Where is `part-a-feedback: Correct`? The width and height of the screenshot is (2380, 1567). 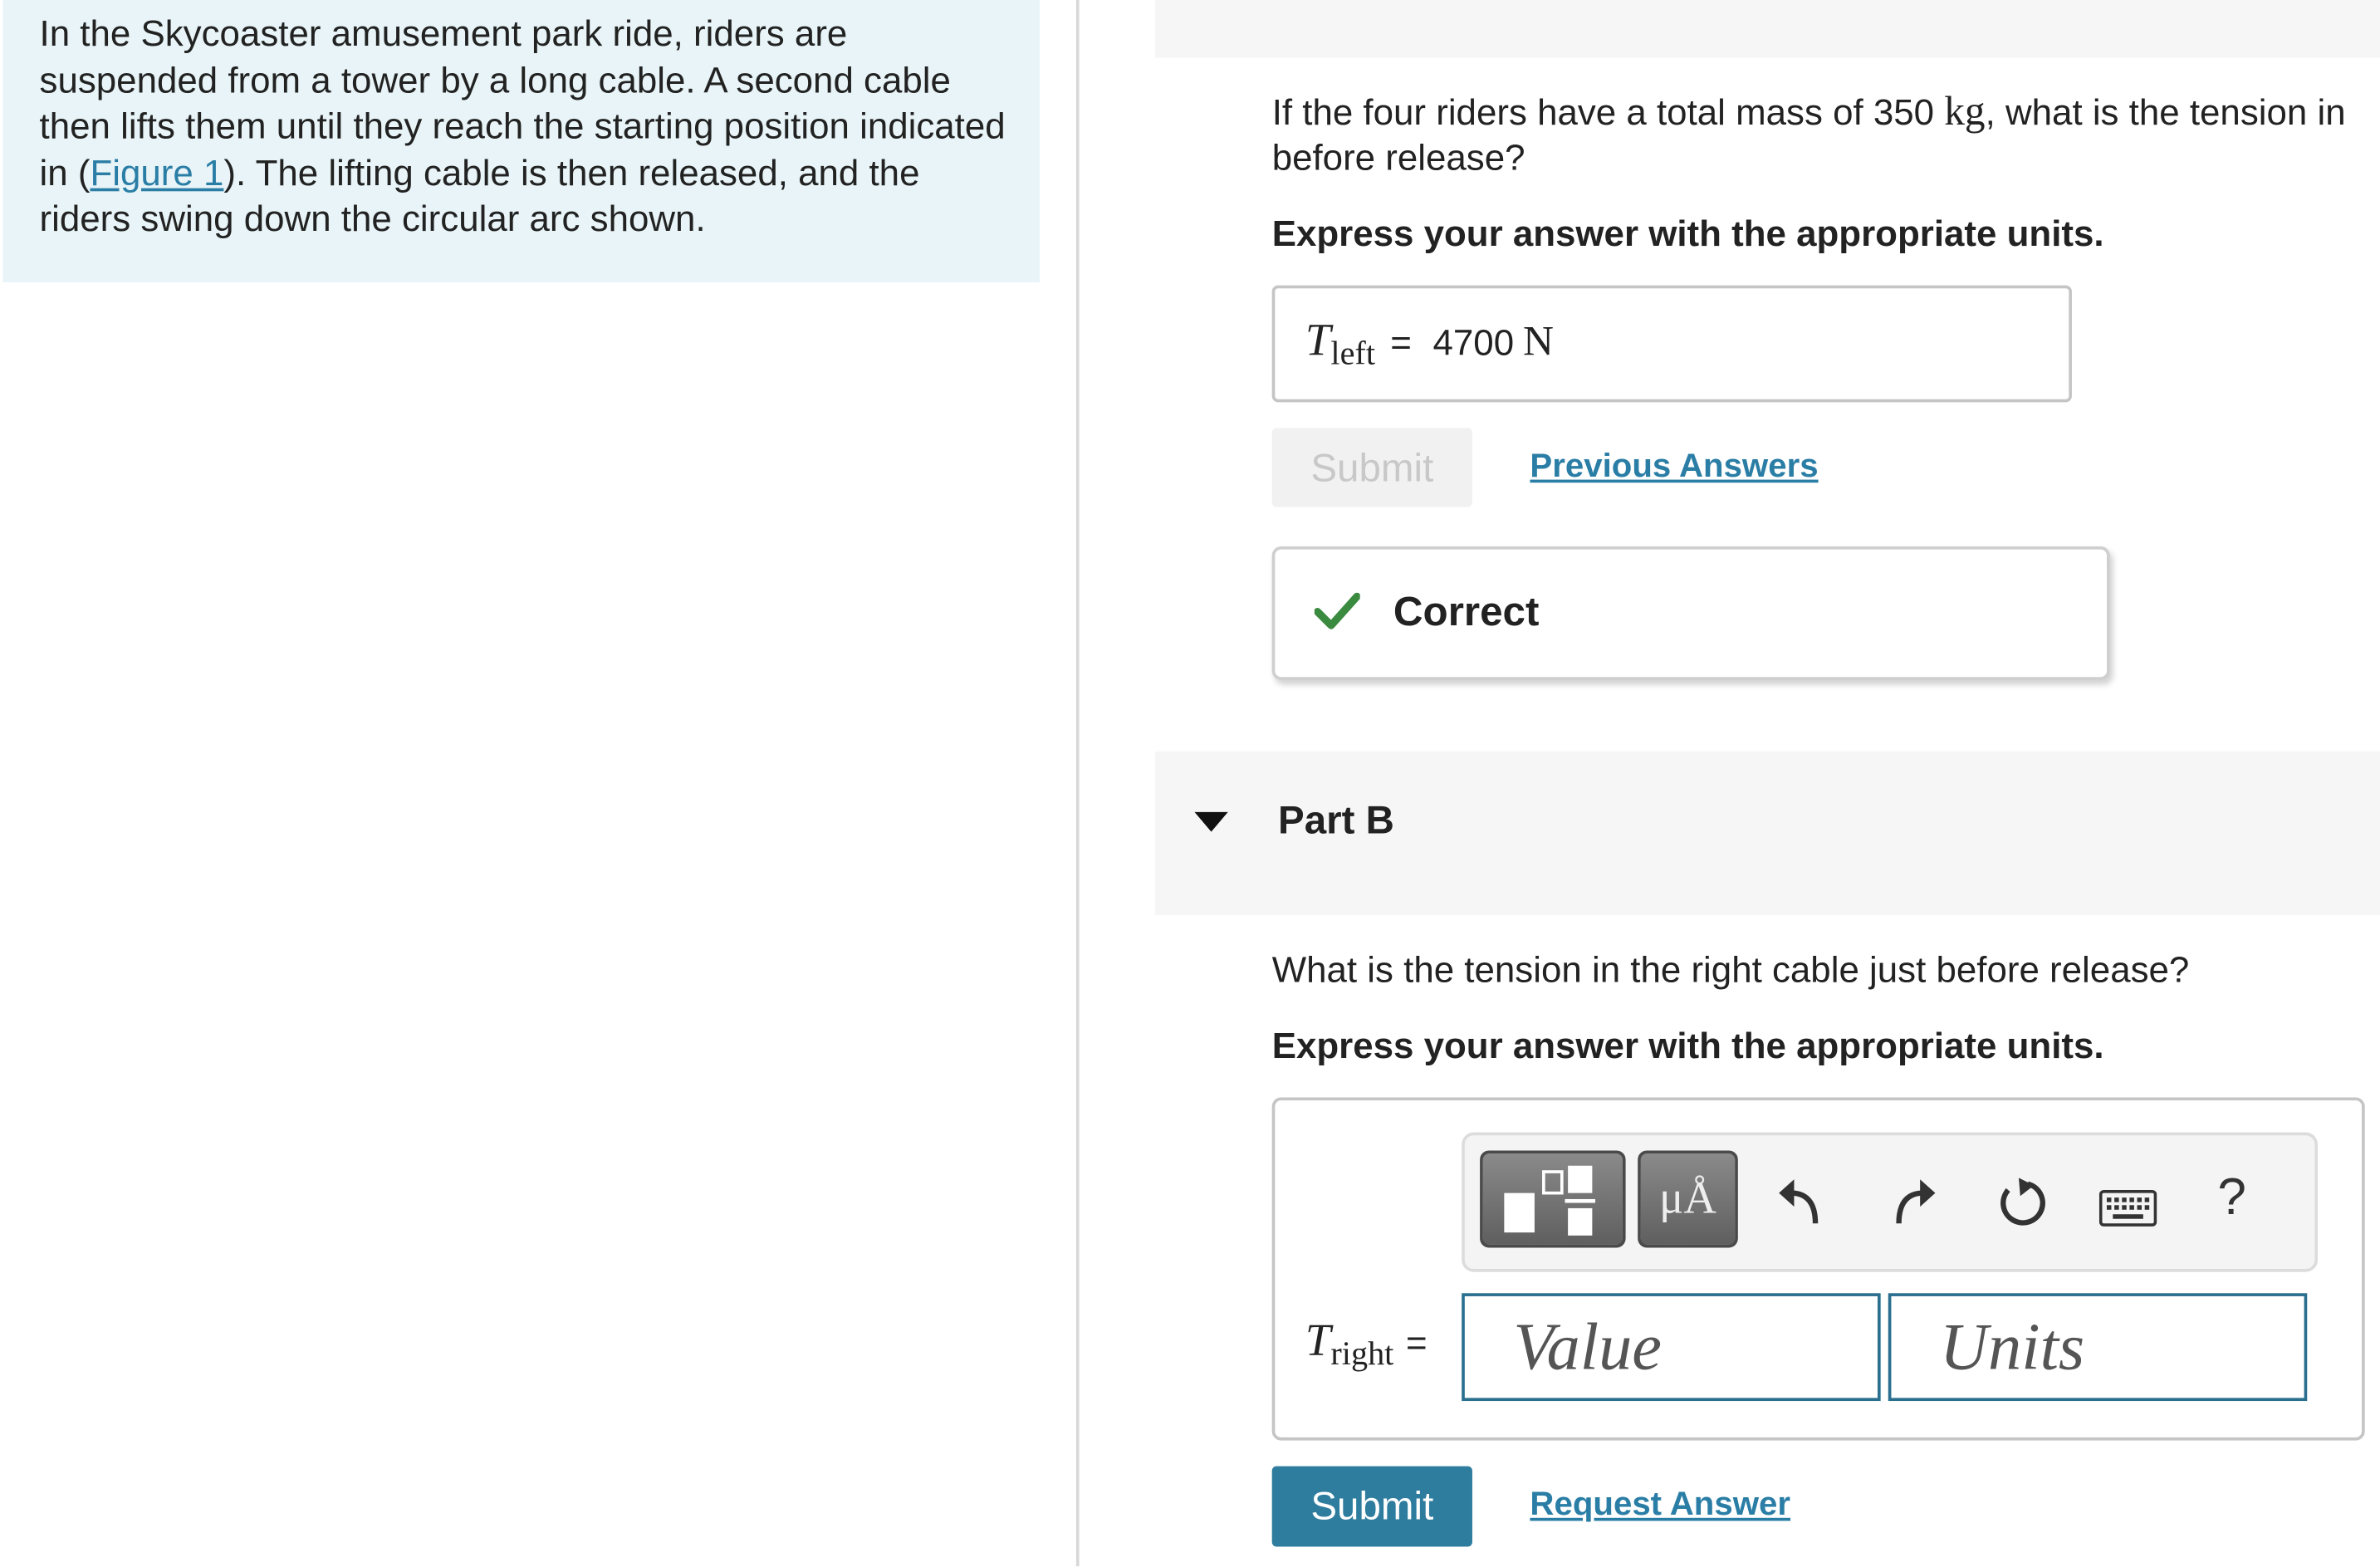
part-a-feedback: Correct is located at coordinates (1690, 613).